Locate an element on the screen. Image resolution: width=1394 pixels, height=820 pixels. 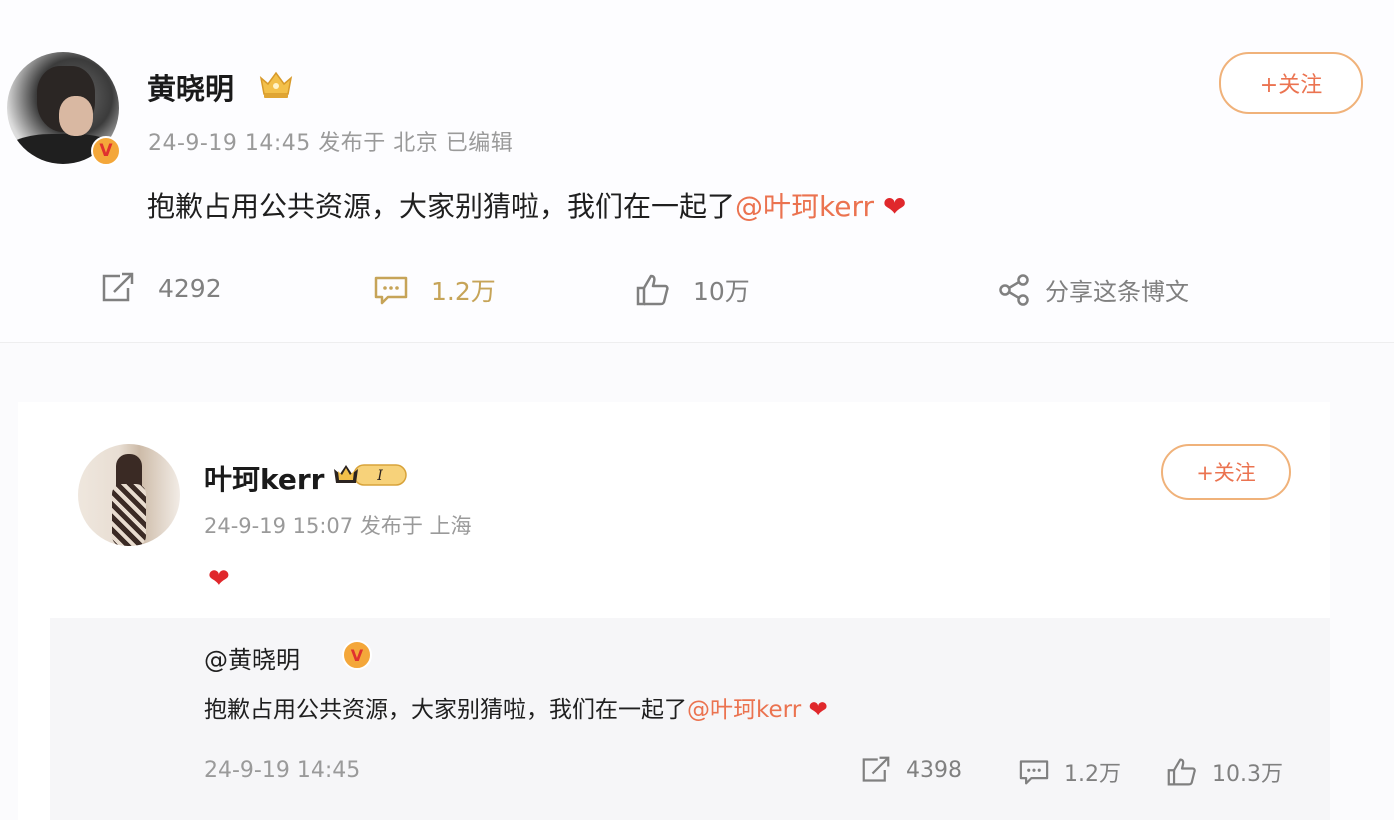
author-name: 叶珂kerr is located at coordinates (264, 478).